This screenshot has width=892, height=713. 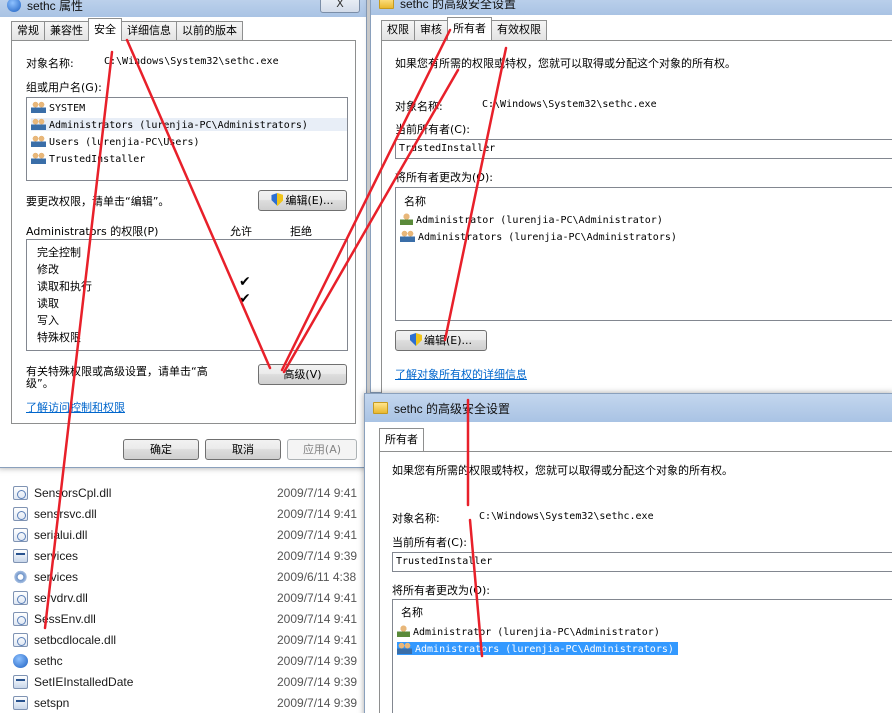 What do you see at coordinates (59, 252) in the screenshot?
I see `permission-name: 完全控制` at bounding box center [59, 252].